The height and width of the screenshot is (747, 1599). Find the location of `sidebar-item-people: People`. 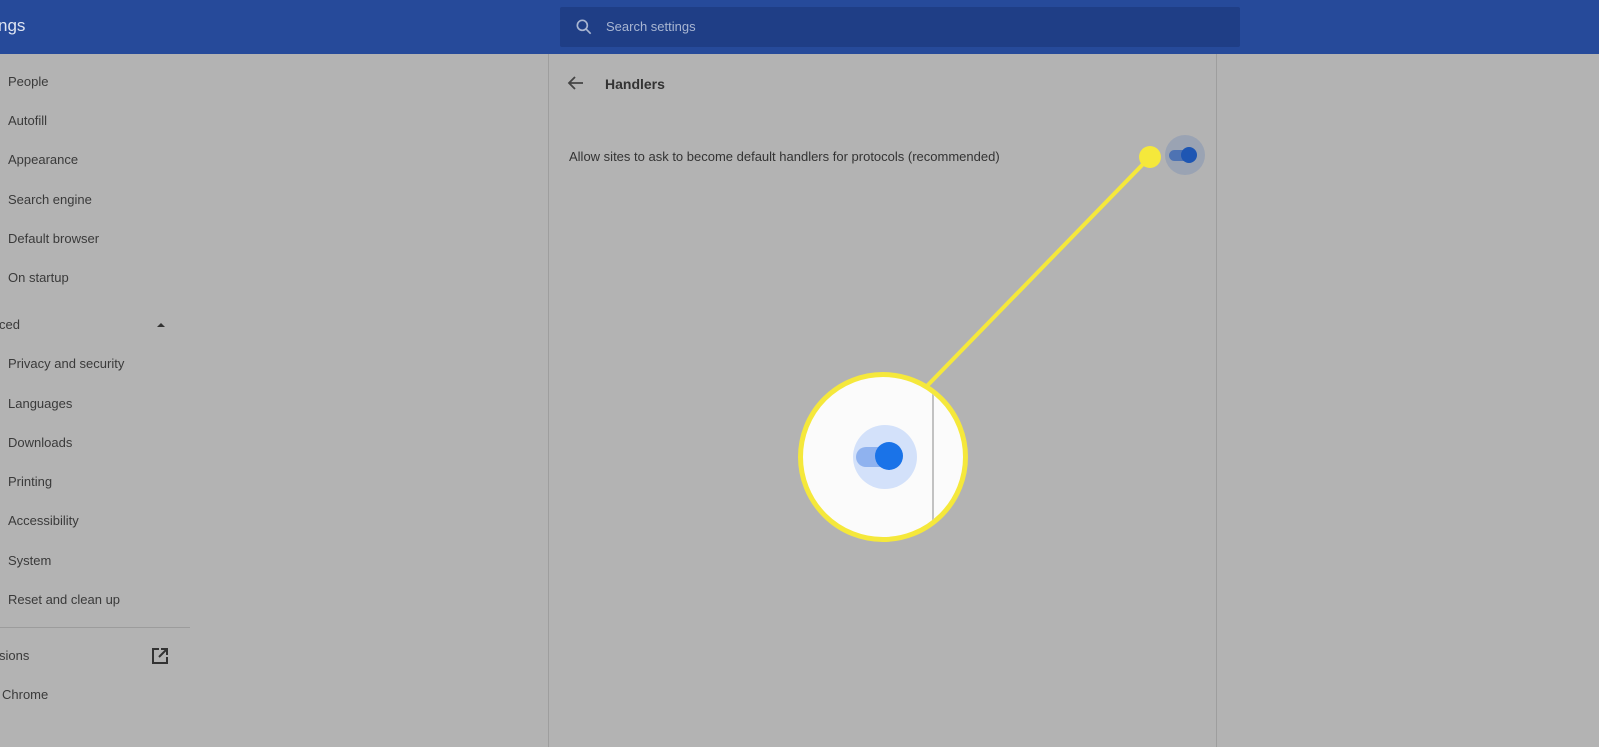

sidebar-item-people: People is located at coordinates (28, 81).